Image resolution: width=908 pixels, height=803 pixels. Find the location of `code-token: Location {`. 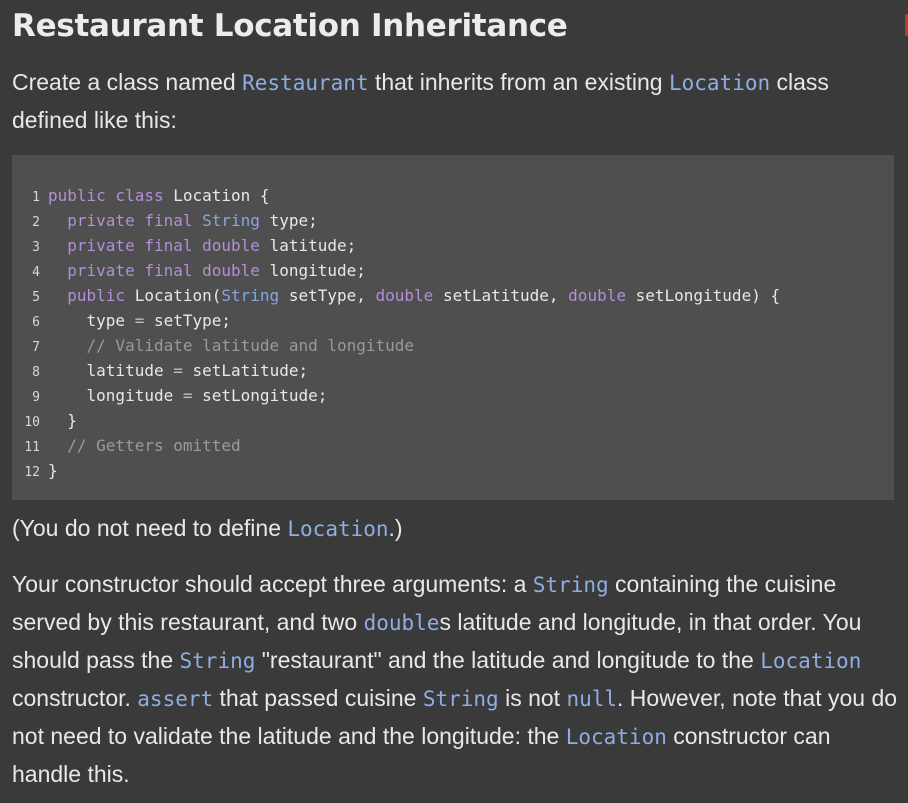

code-token: Location { is located at coordinates (216, 195).